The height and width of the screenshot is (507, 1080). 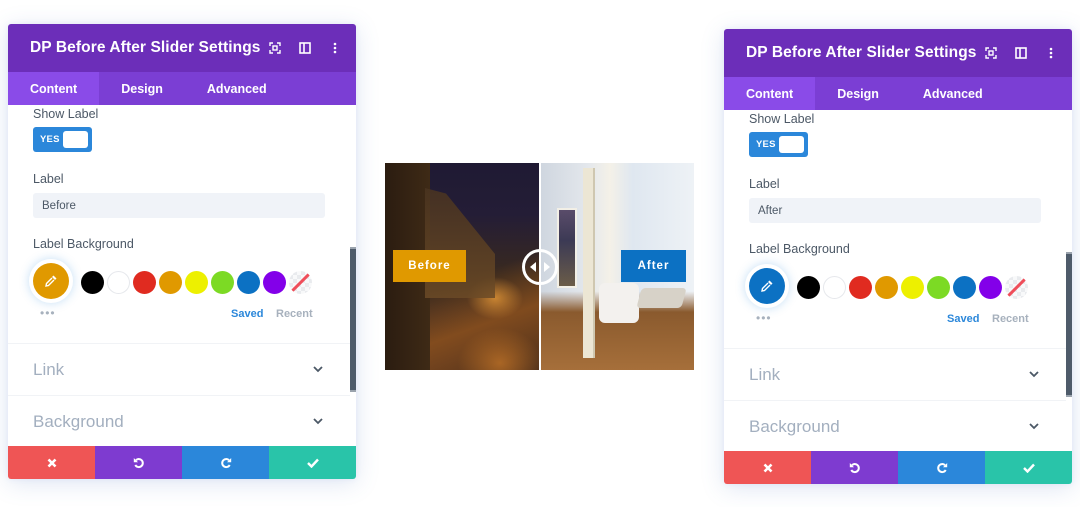 I want to click on section-title: Link, so click(x=765, y=374).